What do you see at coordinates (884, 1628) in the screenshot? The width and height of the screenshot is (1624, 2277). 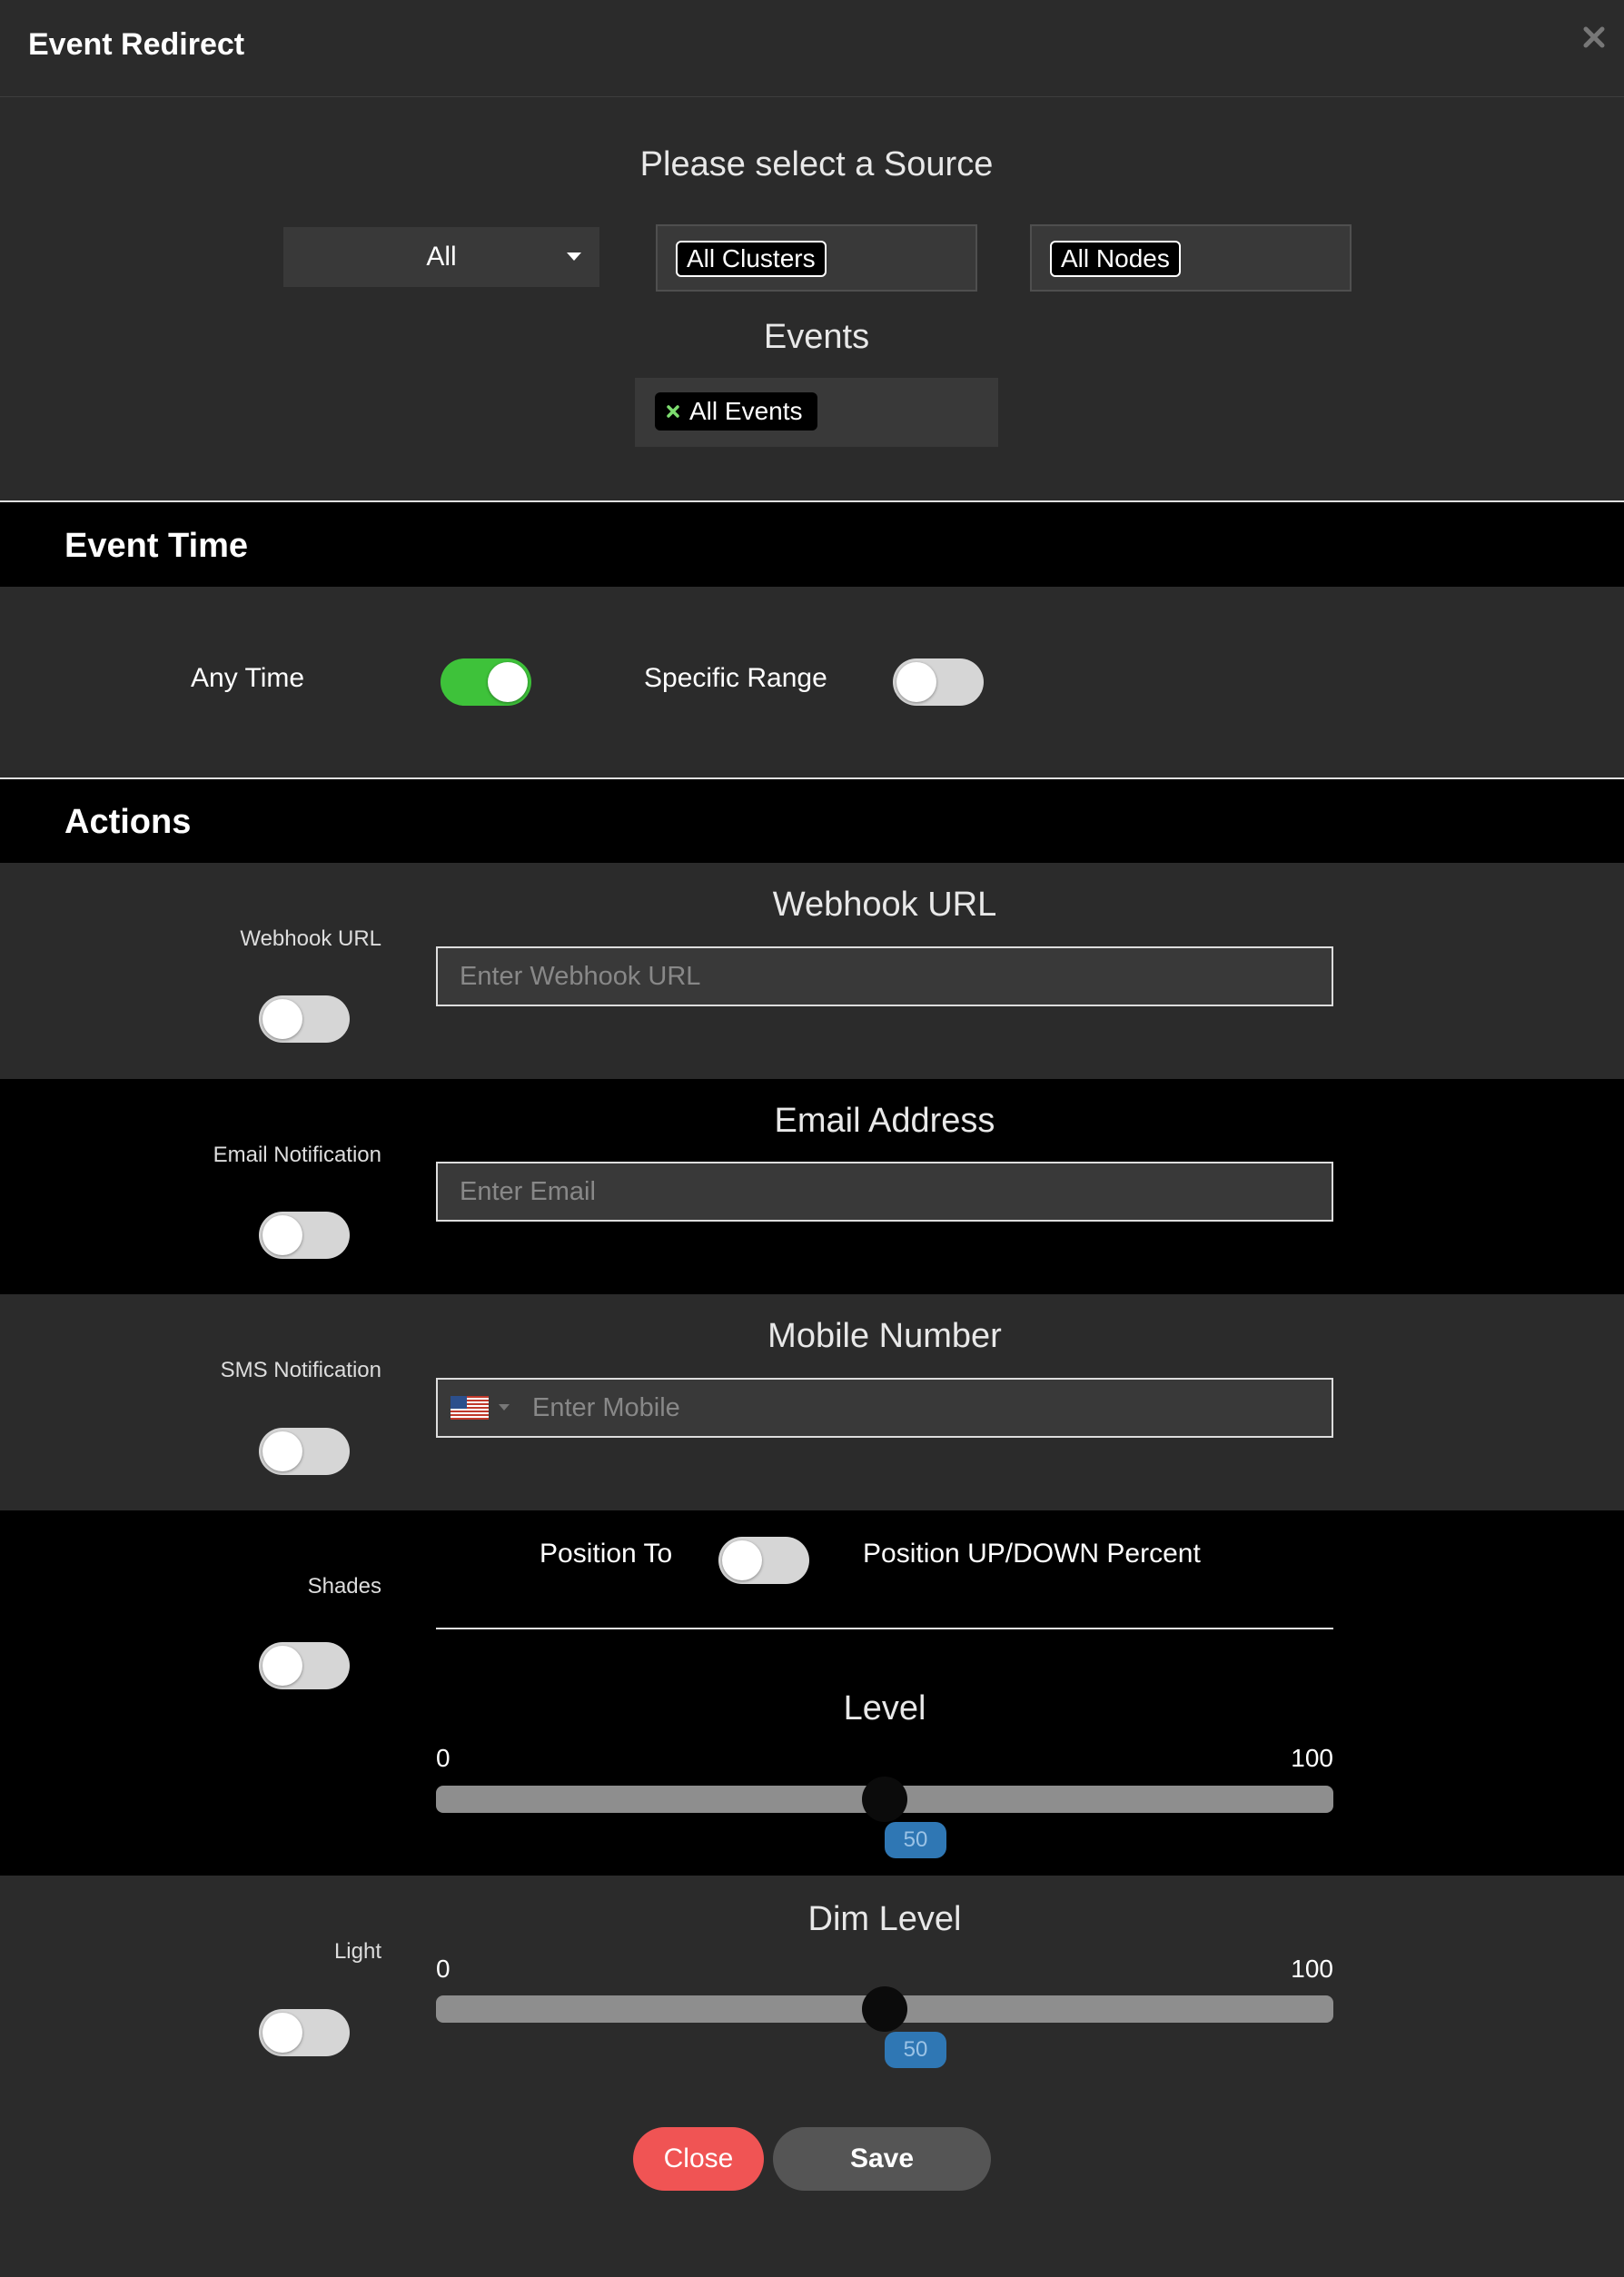 I see `divider` at bounding box center [884, 1628].